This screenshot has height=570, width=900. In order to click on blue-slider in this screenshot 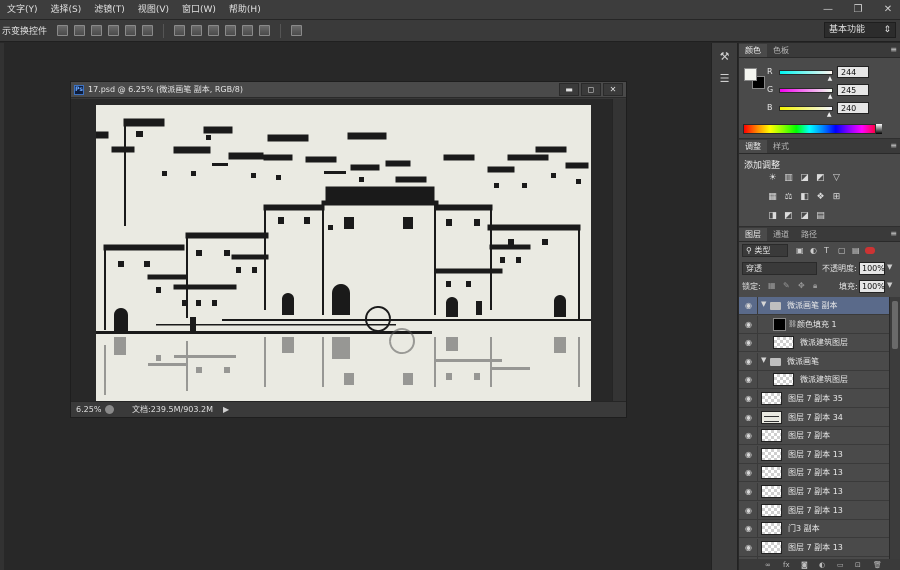, I will do `click(806, 108)`.